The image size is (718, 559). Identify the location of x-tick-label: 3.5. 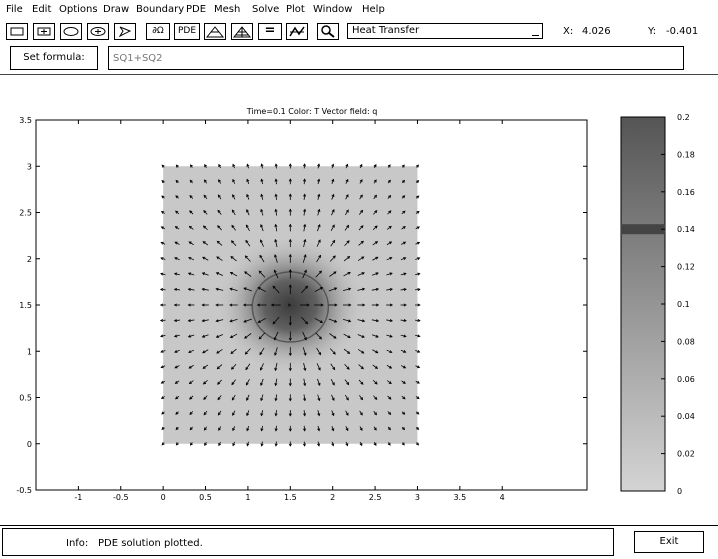
(459, 496).